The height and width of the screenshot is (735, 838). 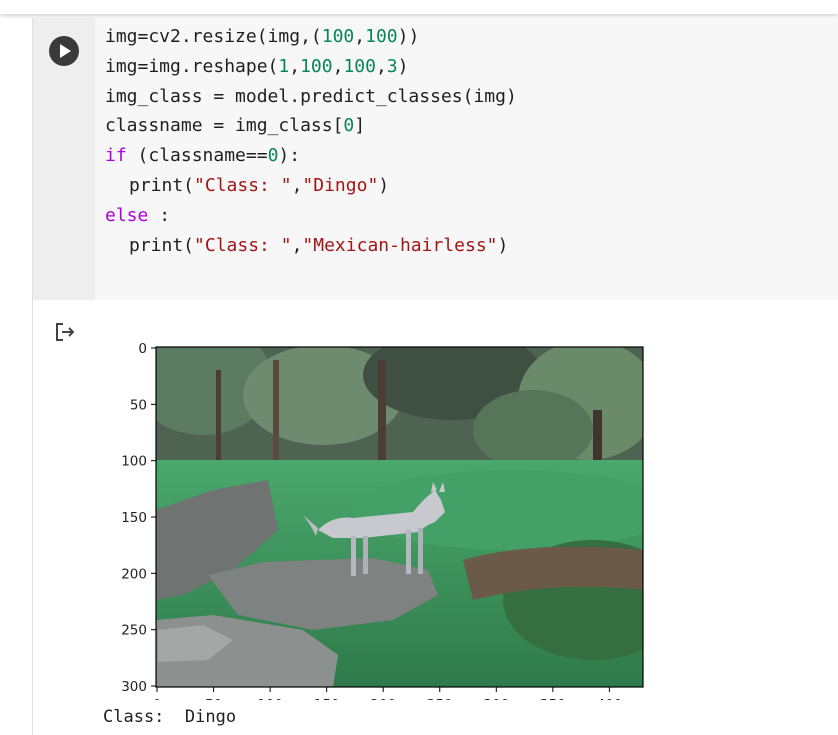 I want to click on play-circle-icon, so click(x=65, y=51).